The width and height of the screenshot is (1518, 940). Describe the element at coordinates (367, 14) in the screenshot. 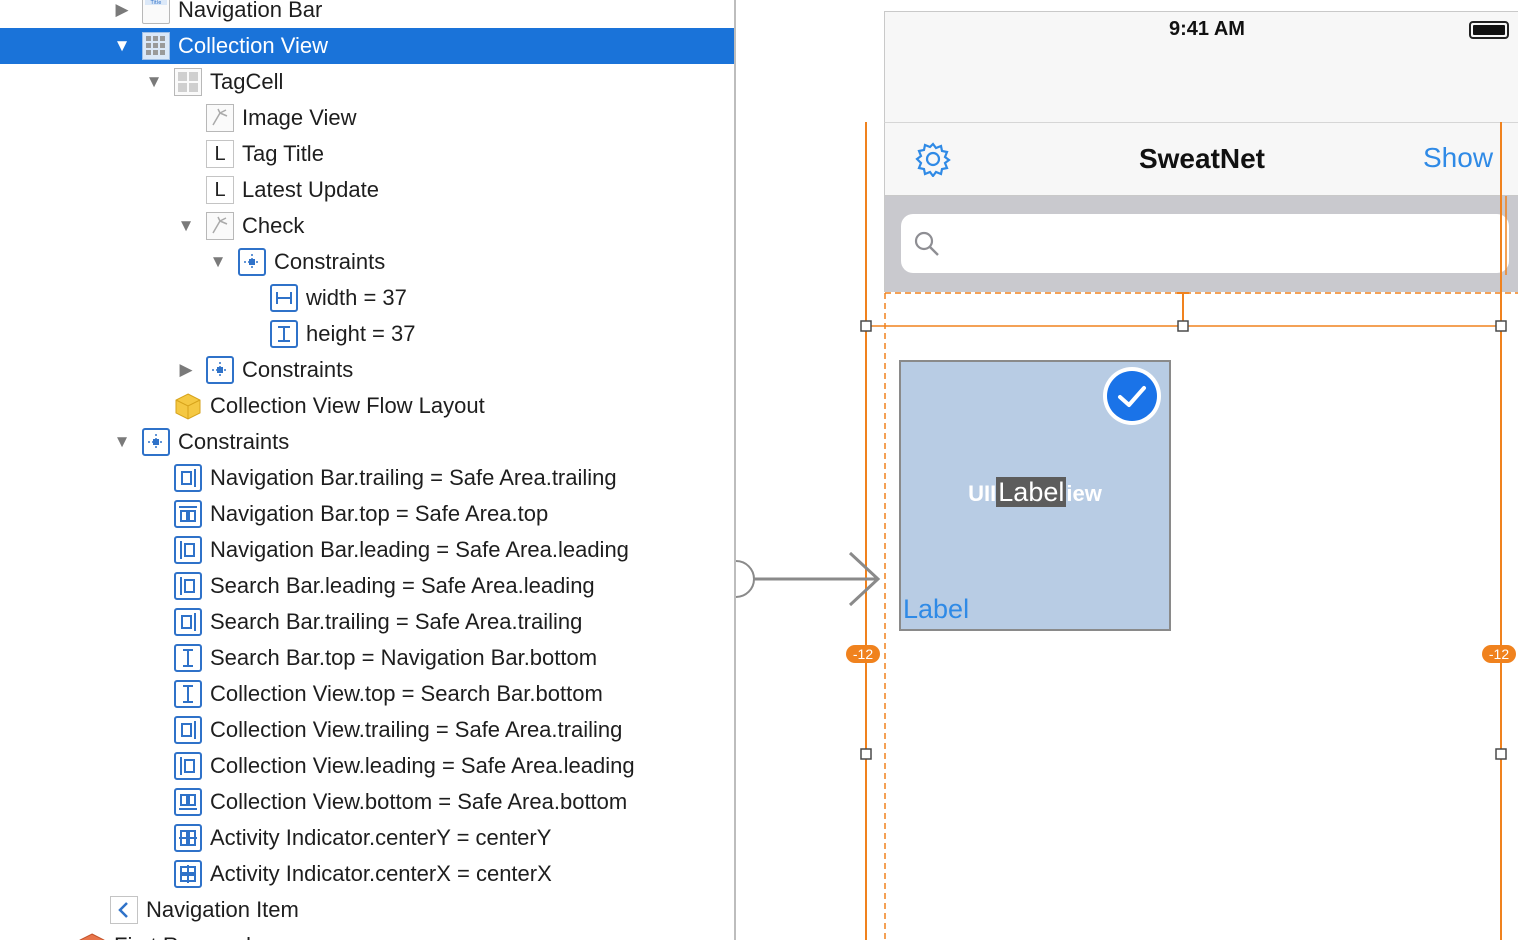

I see `outline-row-navigation-bar: ▶ Title Navigation Bar` at that location.